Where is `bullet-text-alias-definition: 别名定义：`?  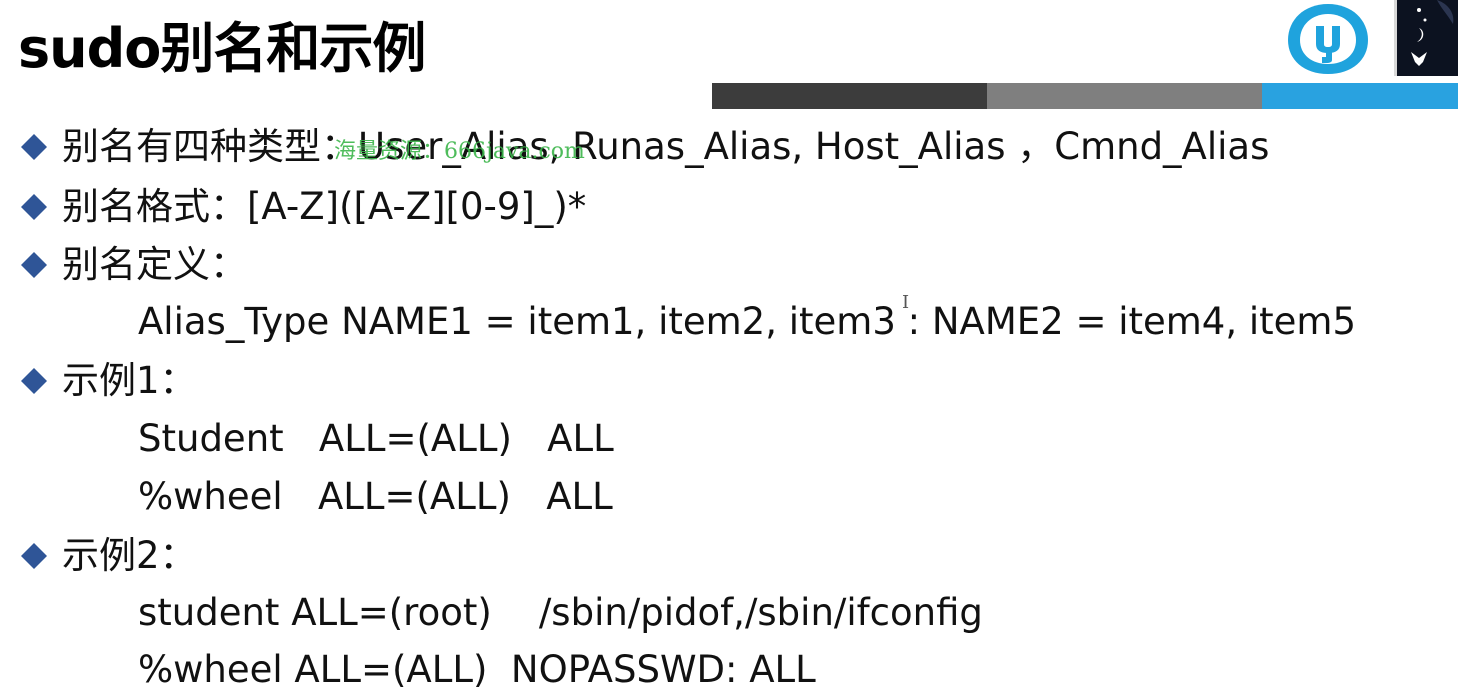 bullet-text-alias-definition: 别名定义： is located at coordinates (154, 264).